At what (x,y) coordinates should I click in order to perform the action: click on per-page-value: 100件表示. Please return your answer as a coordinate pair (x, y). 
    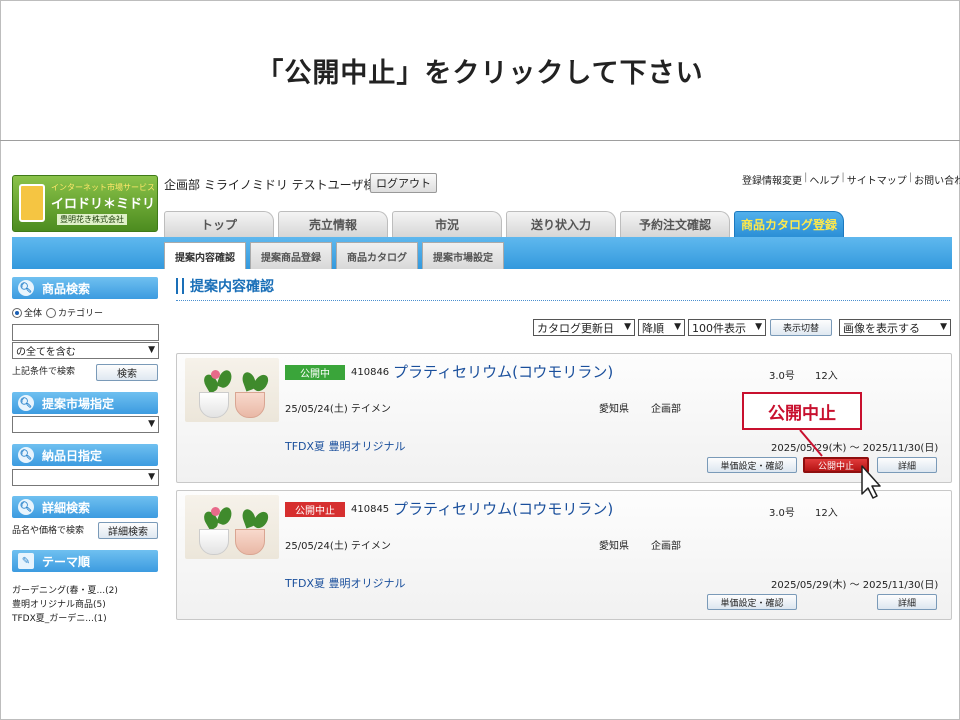
    Looking at the image, I should click on (719, 328).